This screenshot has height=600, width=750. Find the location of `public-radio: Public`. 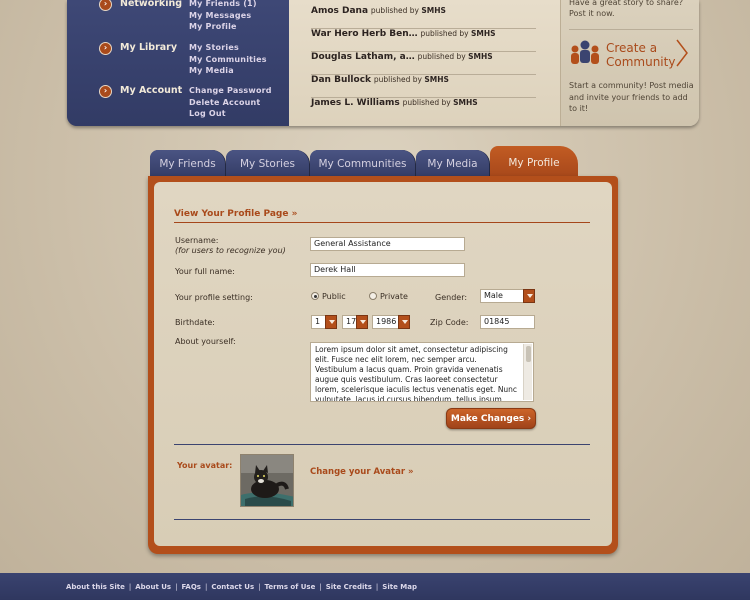

public-radio: Public is located at coordinates (328, 296).